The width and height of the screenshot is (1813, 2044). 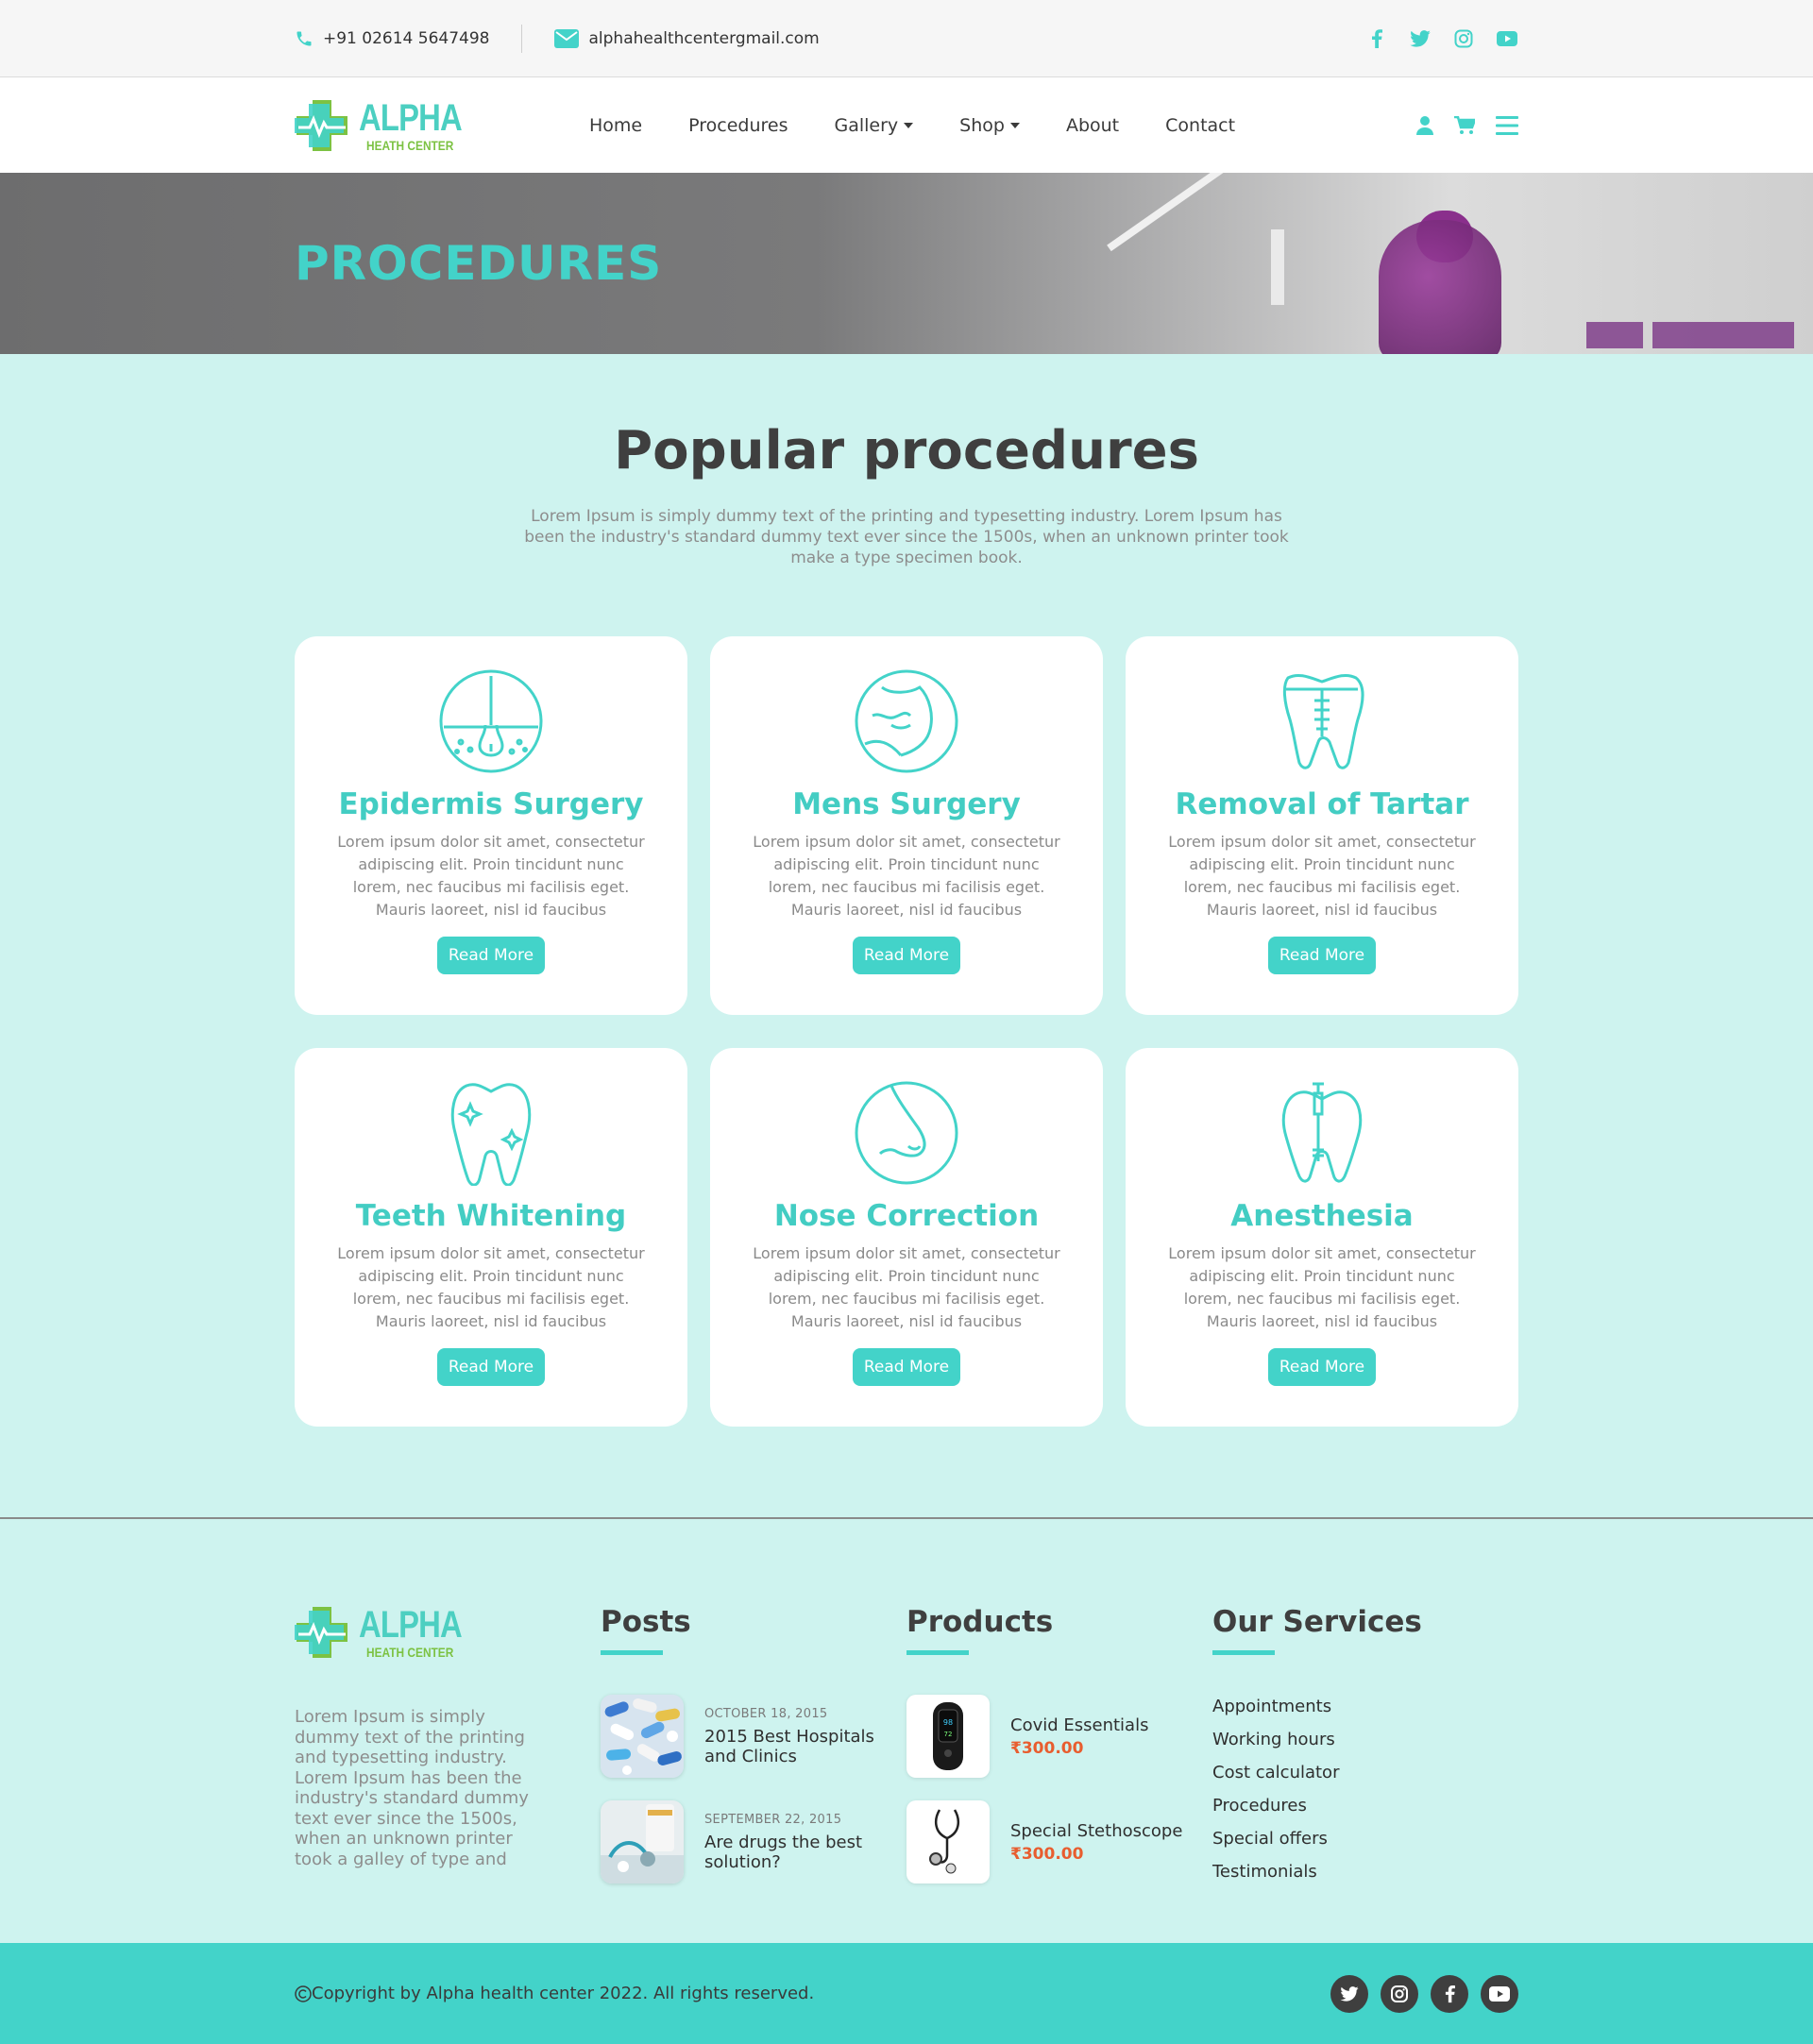 What do you see at coordinates (906, 721) in the screenshot?
I see `chest-muscle-icon` at bounding box center [906, 721].